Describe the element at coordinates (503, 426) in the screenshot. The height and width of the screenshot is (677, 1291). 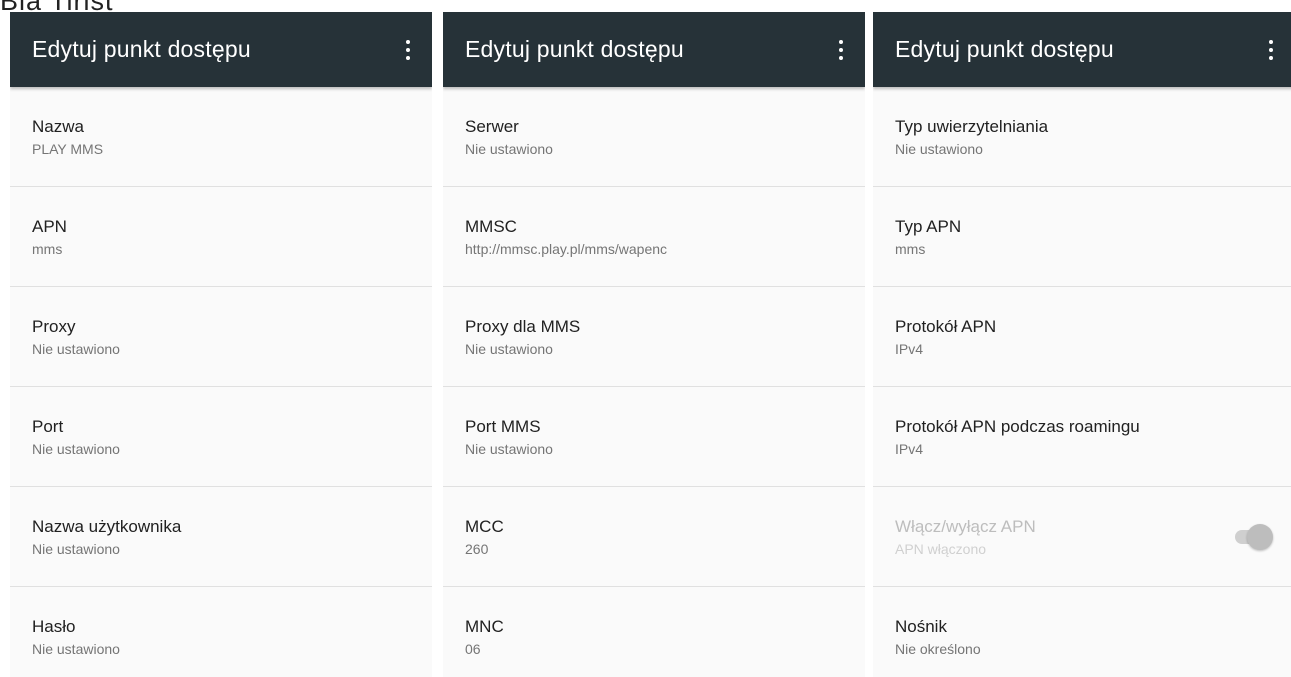
I see `setting-title: Port MMS` at that location.